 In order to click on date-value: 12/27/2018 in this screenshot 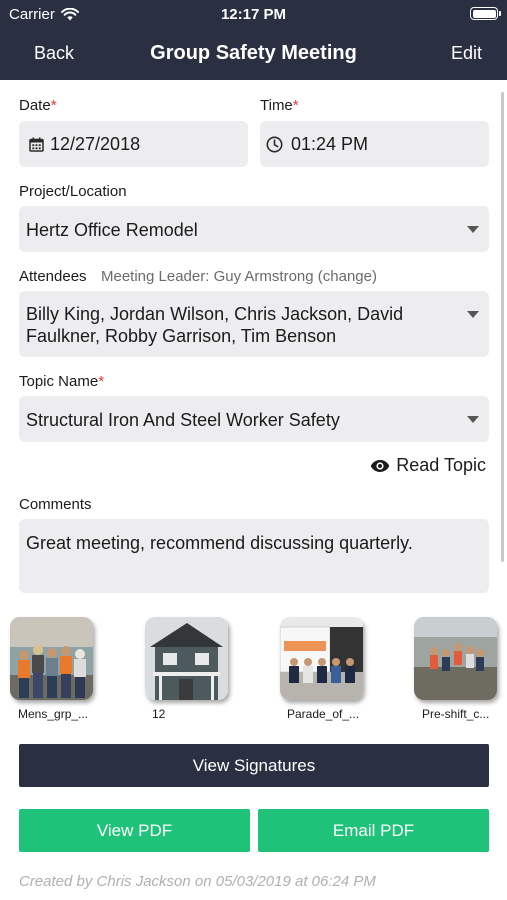, I will do `click(95, 144)`.